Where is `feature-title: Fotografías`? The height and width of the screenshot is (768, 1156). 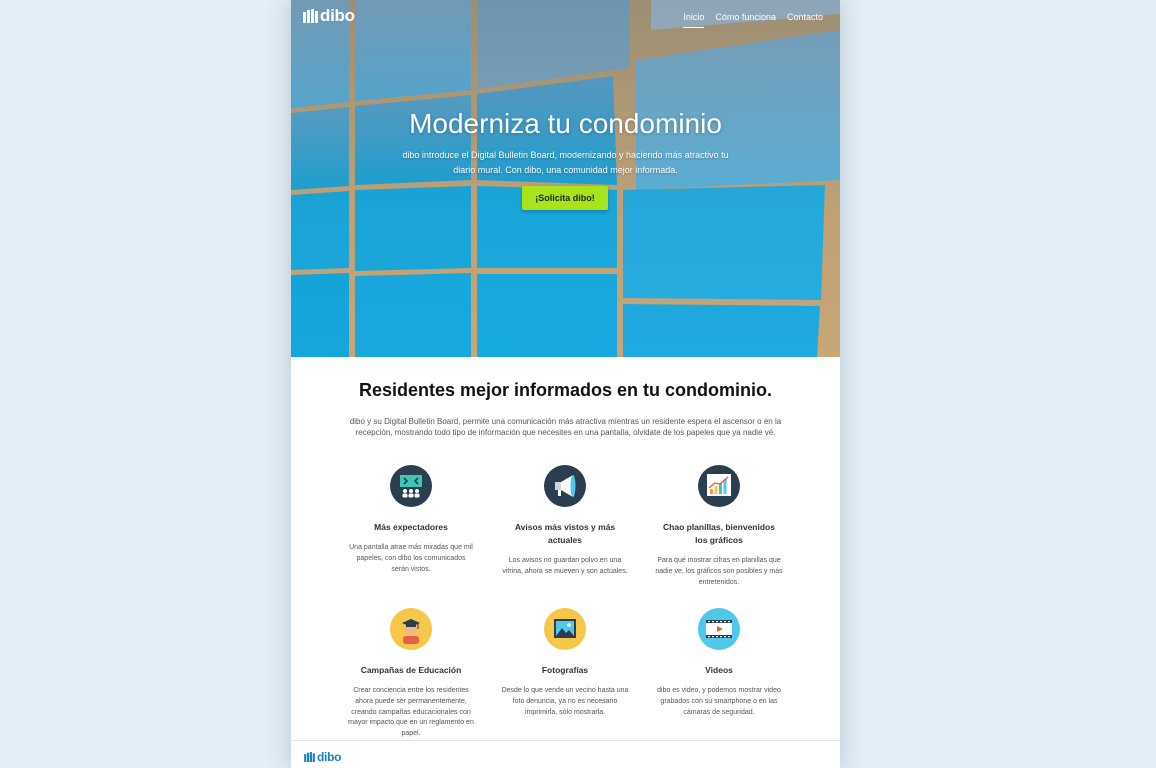
feature-title: Fotografías is located at coordinates (565, 670).